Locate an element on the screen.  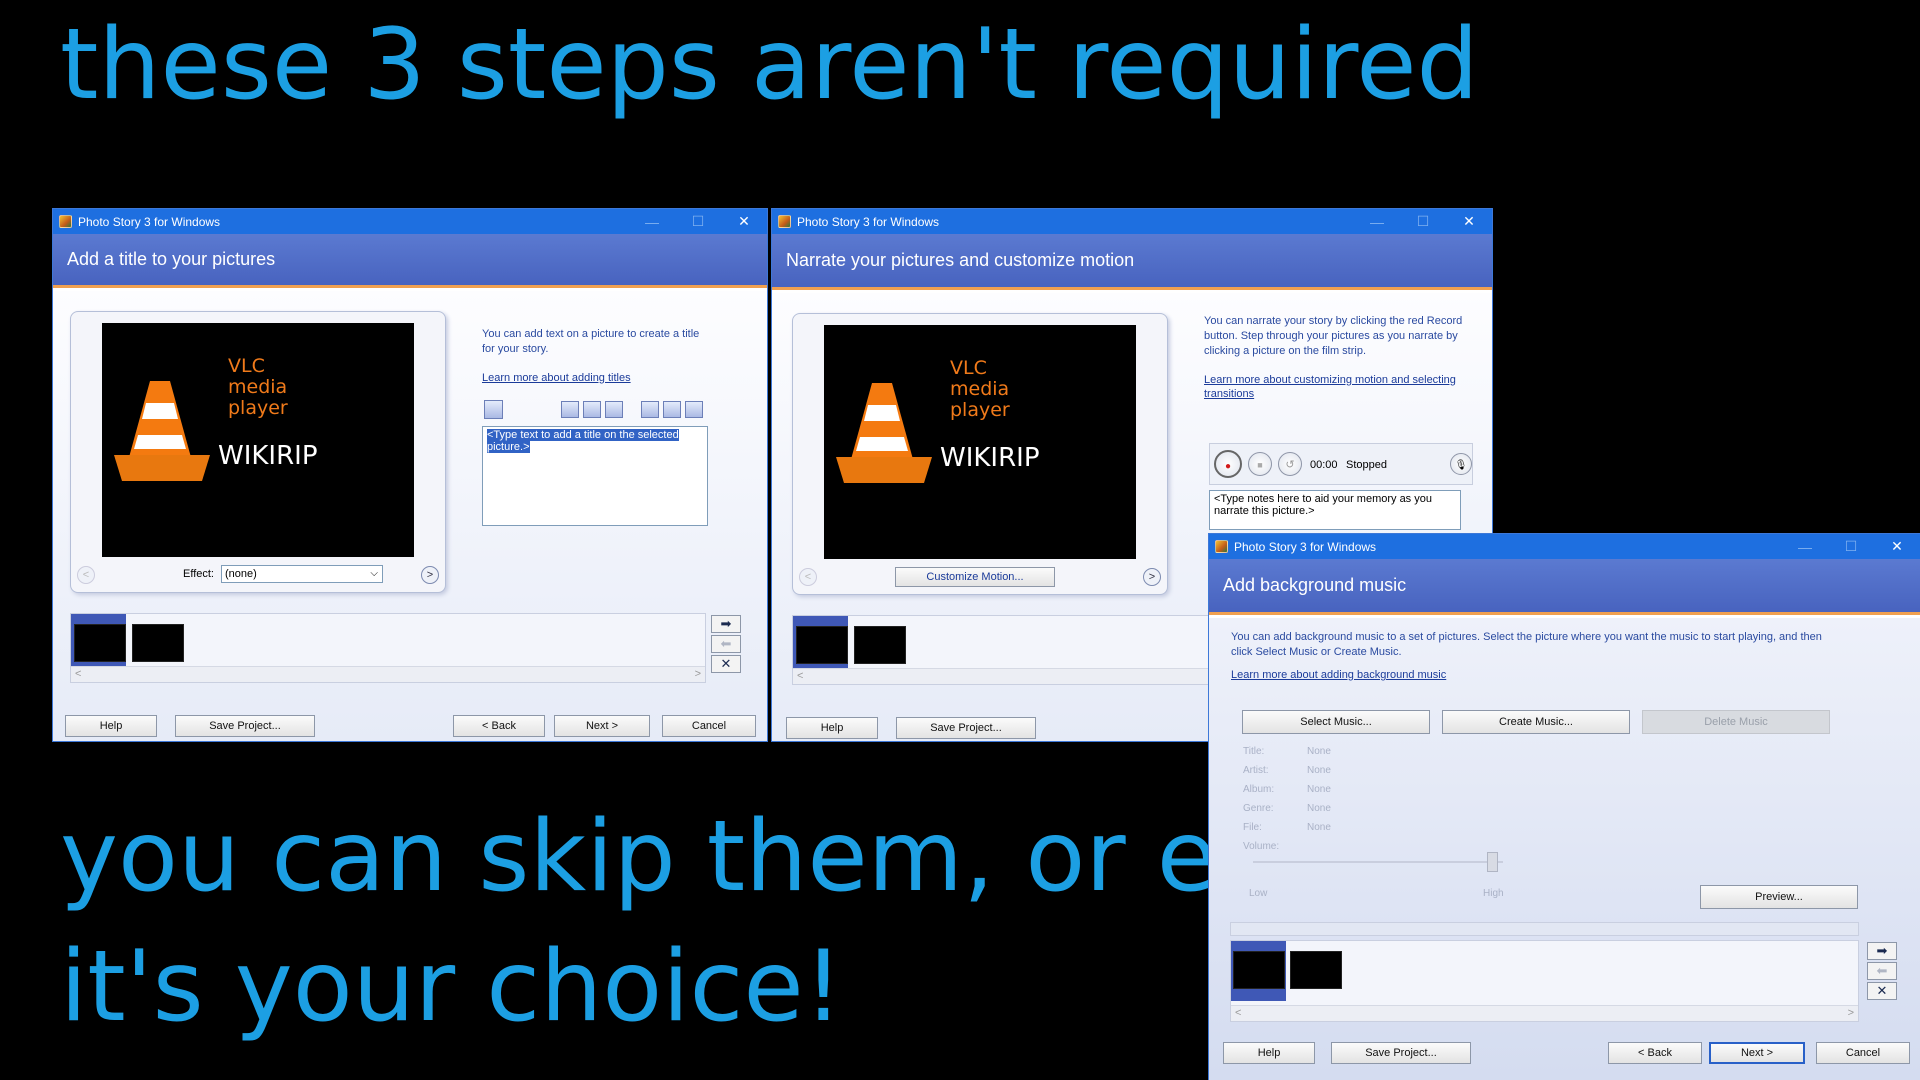
volume-low-label: Low is located at coordinates (1258, 893).